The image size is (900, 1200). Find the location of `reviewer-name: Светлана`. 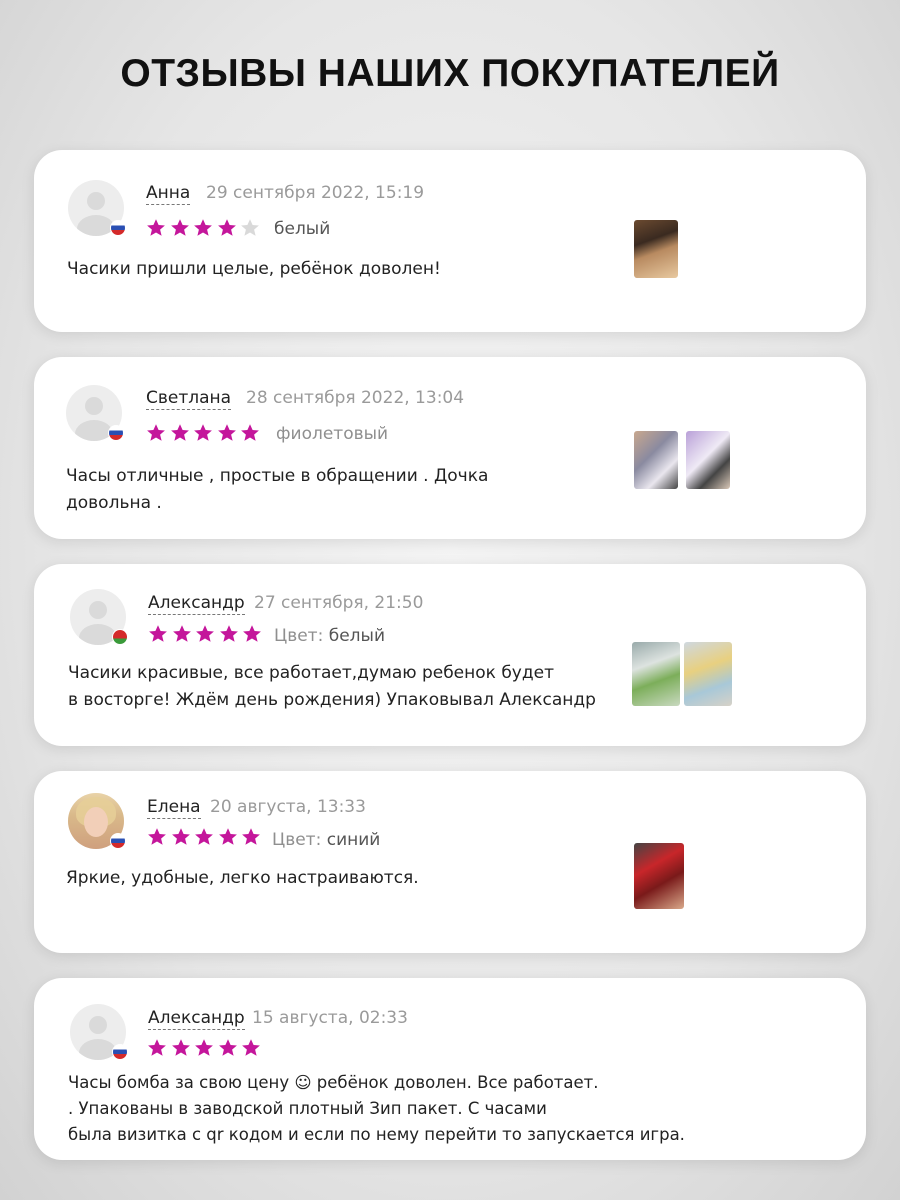

reviewer-name: Светлана is located at coordinates (189, 399).